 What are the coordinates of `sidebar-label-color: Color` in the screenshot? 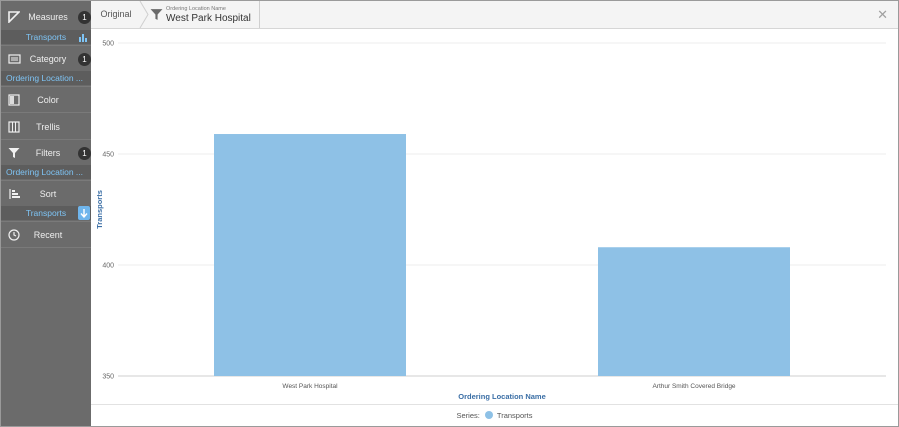 It's located at (48, 100).